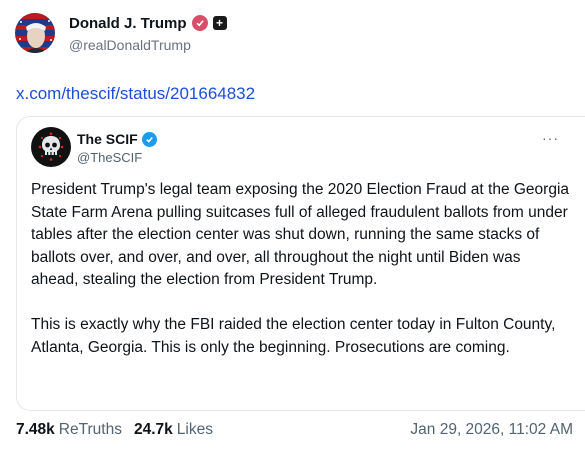 This screenshot has width=585, height=453. I want to click on post-timestamp: Jan 29, 2026, 11:02 AM, so click(491, 430).